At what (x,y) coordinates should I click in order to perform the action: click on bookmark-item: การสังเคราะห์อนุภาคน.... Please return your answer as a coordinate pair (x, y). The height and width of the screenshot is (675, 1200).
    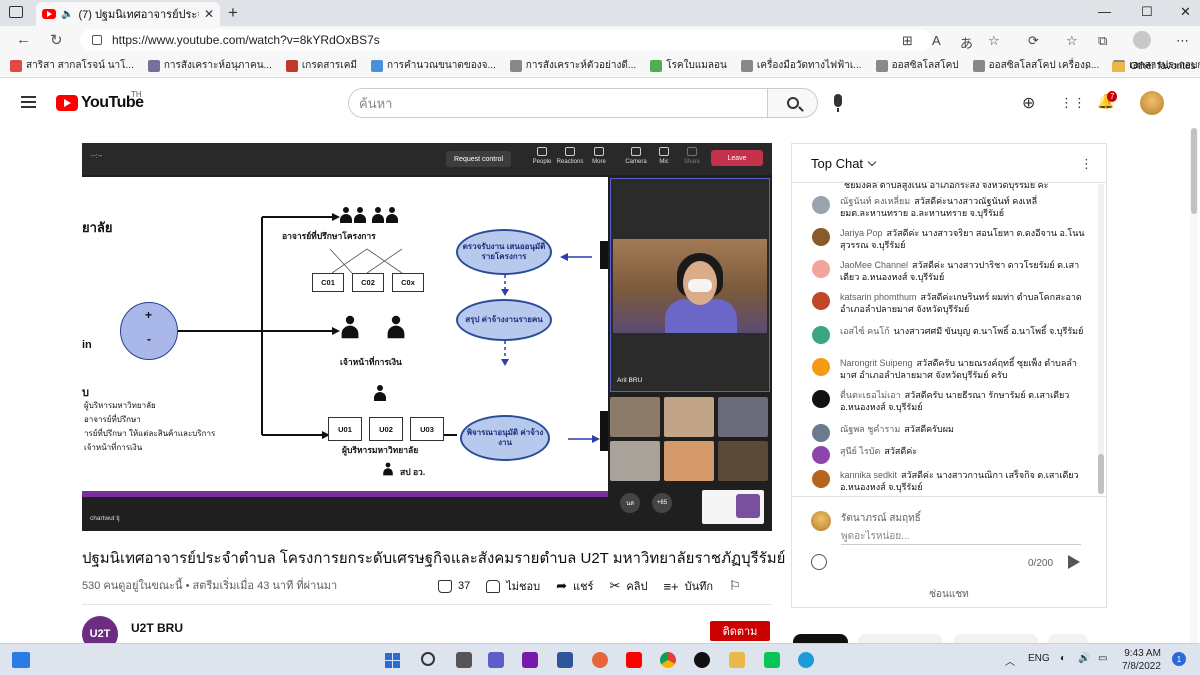
    Looking at the image, I should click on (209, 65).